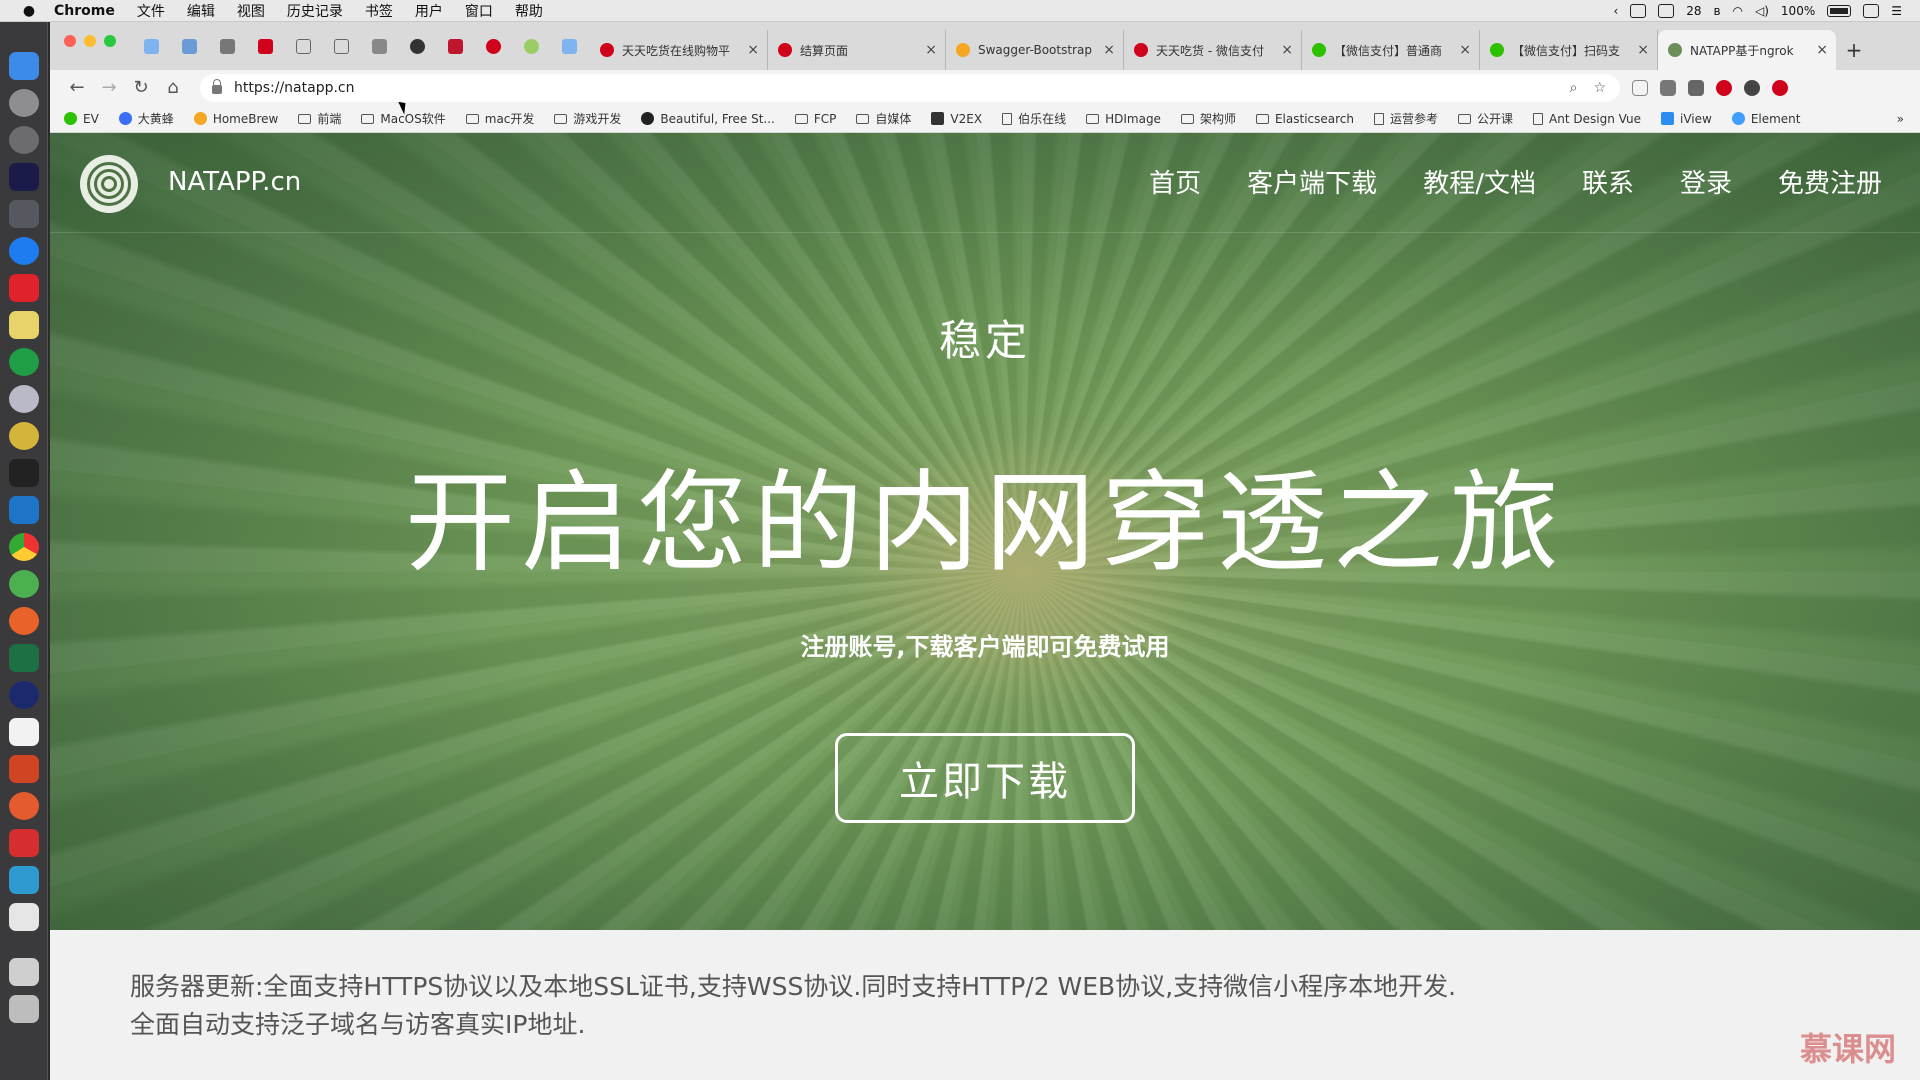  I want to click on new-tab-button: +, so click(1854, 50).